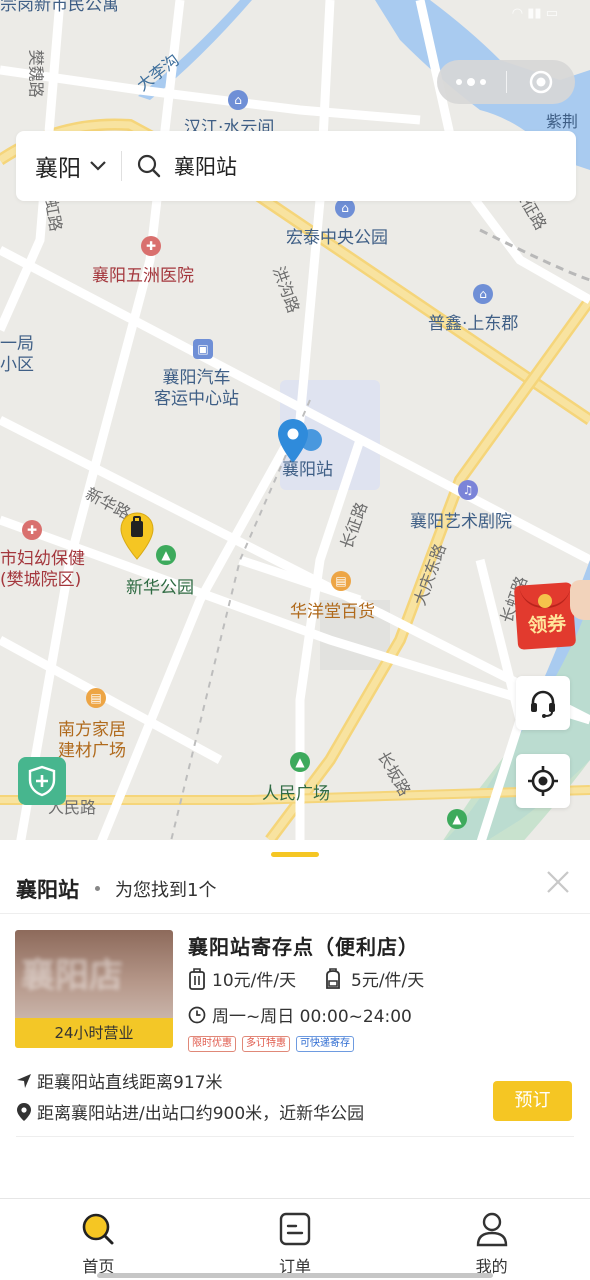 This screenshot has height=1280, width=590. Describe the element at coordinates (254, 981) in the screenshot. I see `price-large-text: 10元/件/天` at that location.